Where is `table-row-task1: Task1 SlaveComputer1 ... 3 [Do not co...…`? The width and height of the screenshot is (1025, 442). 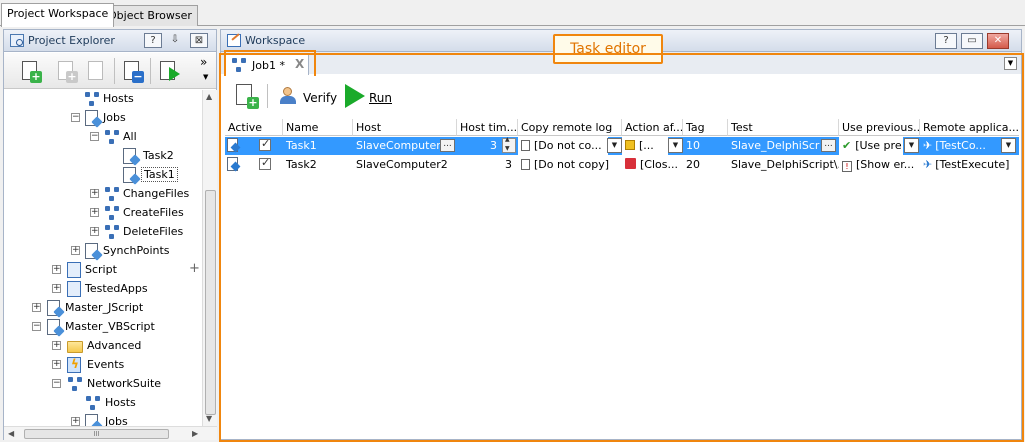
table-row-task1: Task1 SlaveComputer1 ... 3 [Do not co...… is located at coordinates (622, 145).